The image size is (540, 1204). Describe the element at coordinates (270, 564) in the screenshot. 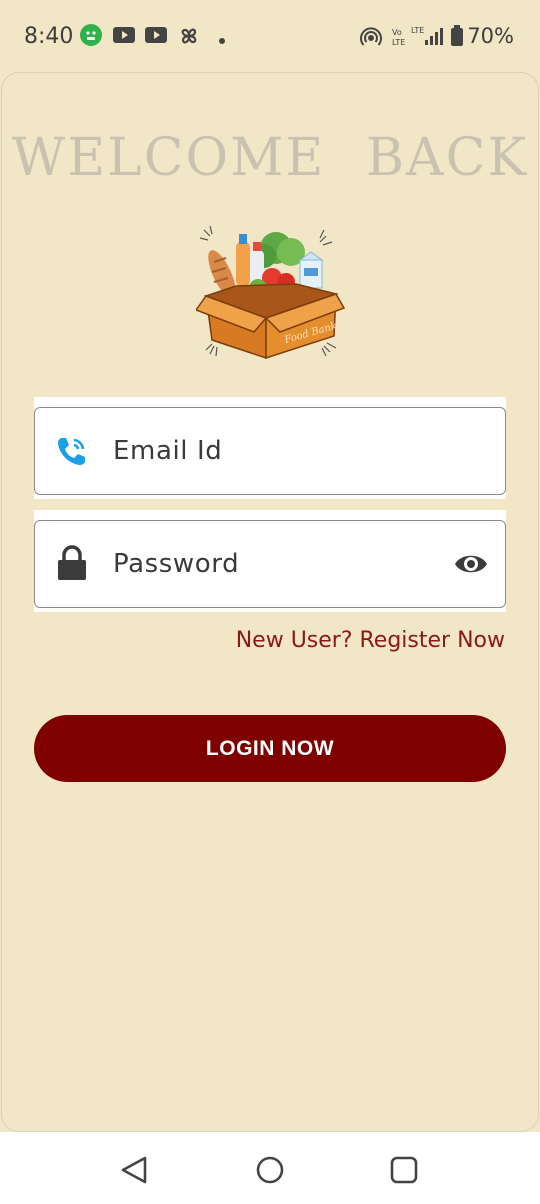

I see `password-field: Password` at that location.